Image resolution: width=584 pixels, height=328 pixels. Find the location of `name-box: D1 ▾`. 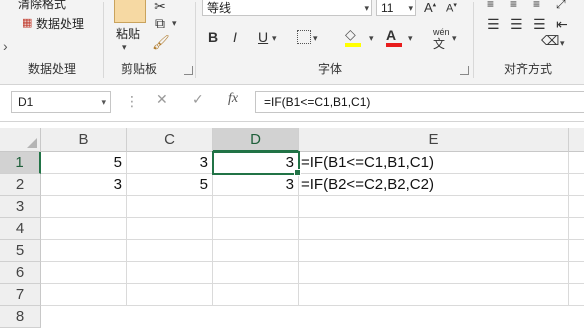

name-box: D1 ▾ is located at coordinates (61, 102).